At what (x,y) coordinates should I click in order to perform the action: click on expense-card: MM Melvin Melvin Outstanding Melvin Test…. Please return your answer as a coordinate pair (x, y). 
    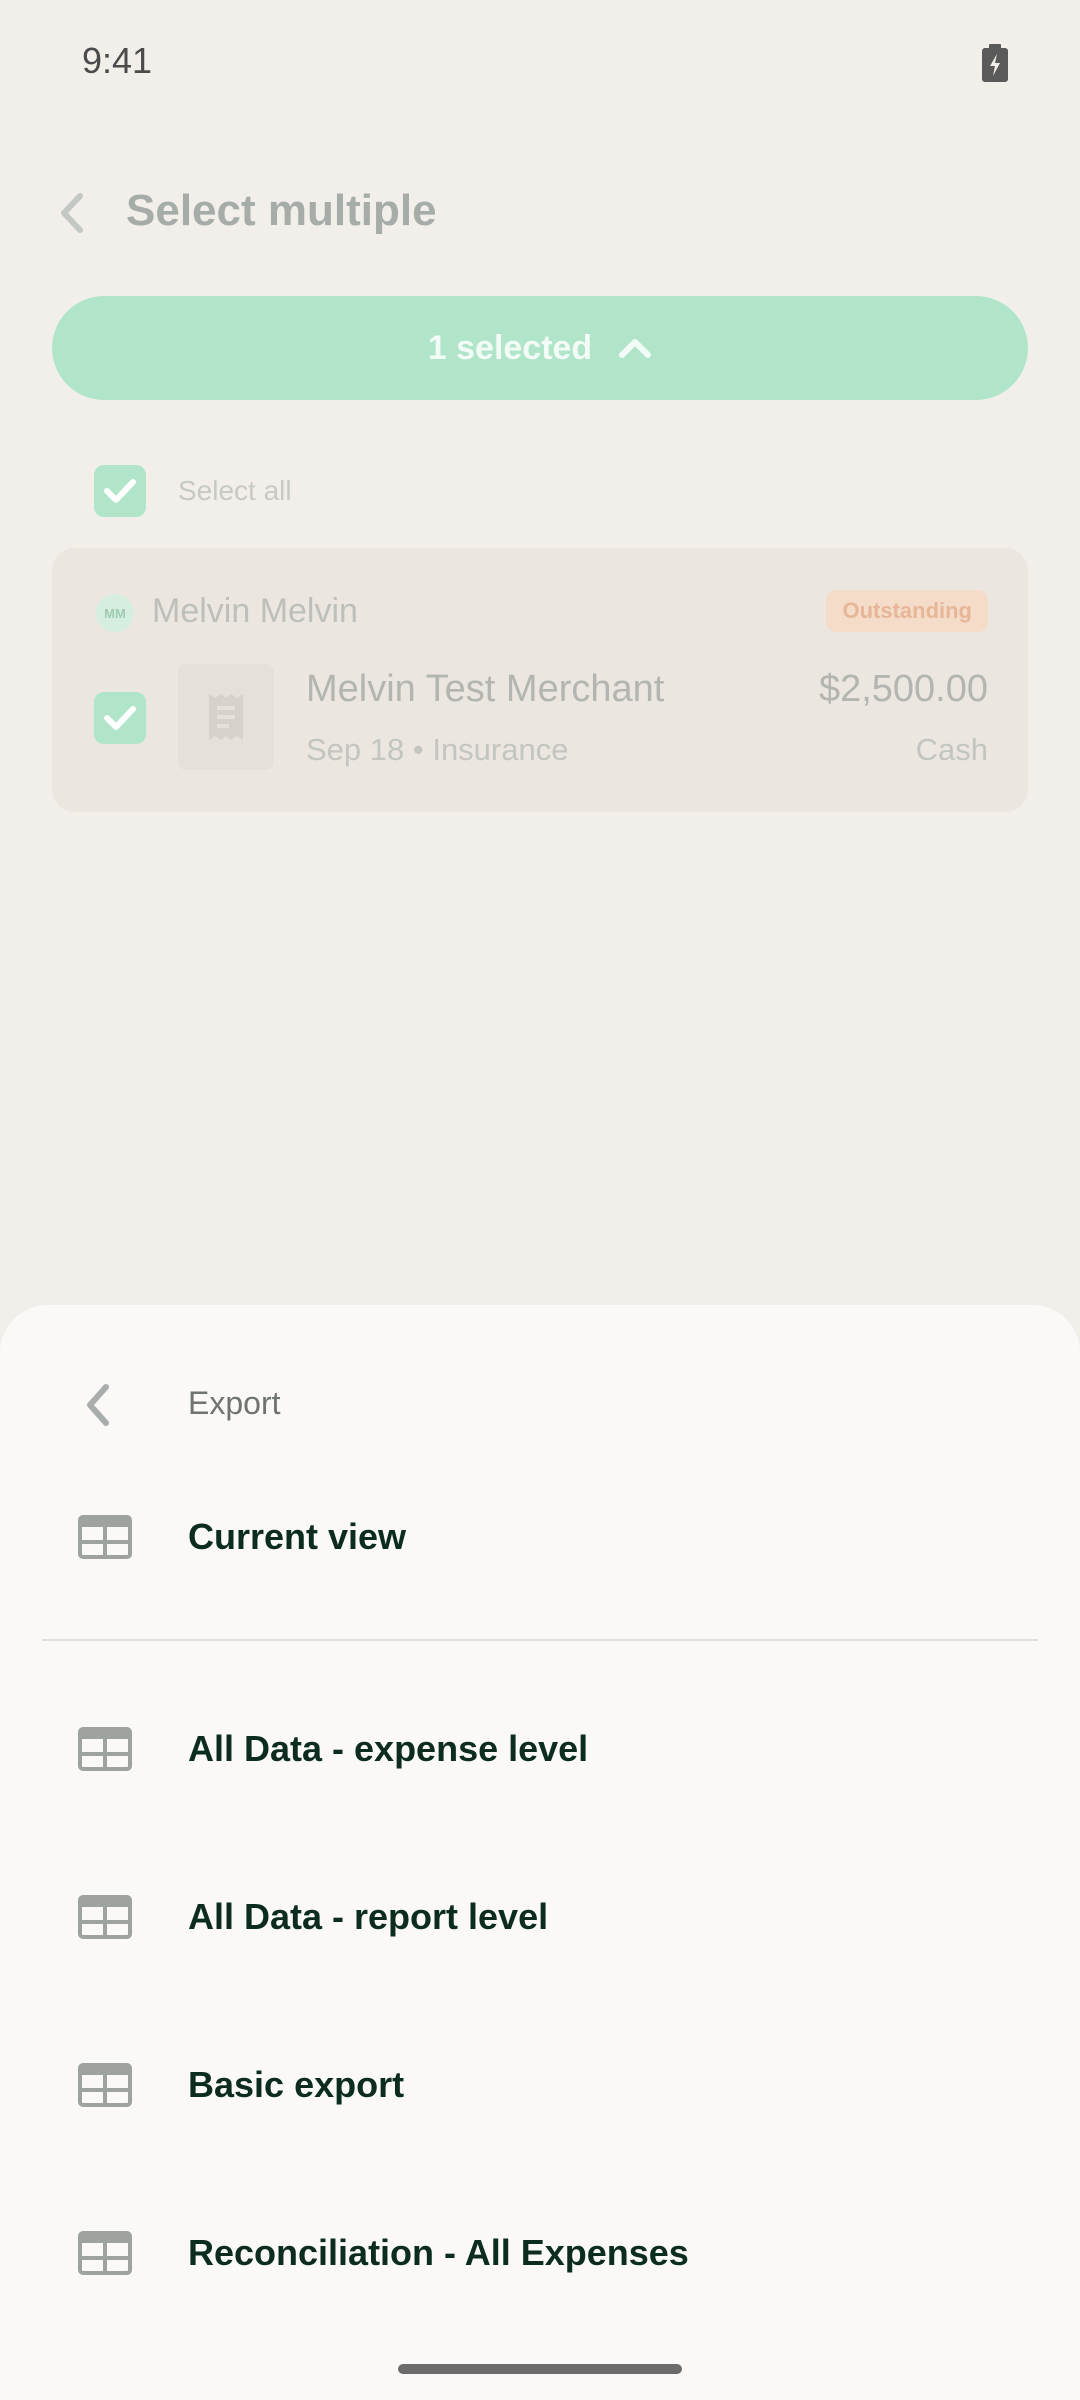
    Looking at the image, I should click on (540, 680).